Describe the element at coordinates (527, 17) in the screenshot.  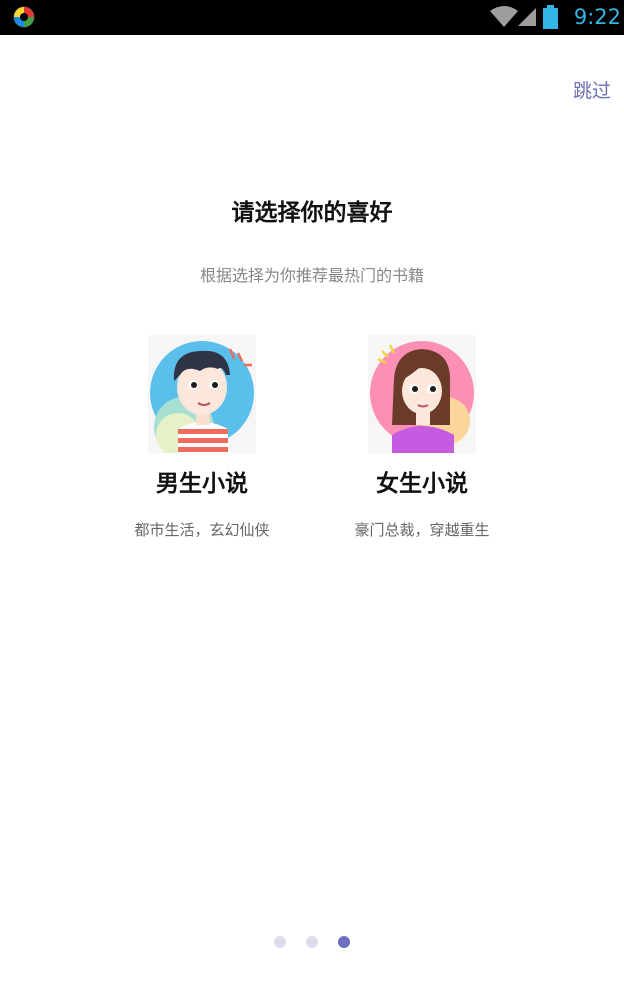
I see `signal-icon` at that location.